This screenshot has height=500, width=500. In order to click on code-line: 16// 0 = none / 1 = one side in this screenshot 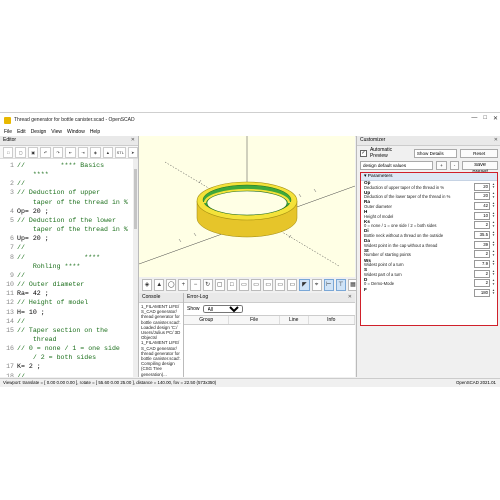, I will do `click(66, 348)`.